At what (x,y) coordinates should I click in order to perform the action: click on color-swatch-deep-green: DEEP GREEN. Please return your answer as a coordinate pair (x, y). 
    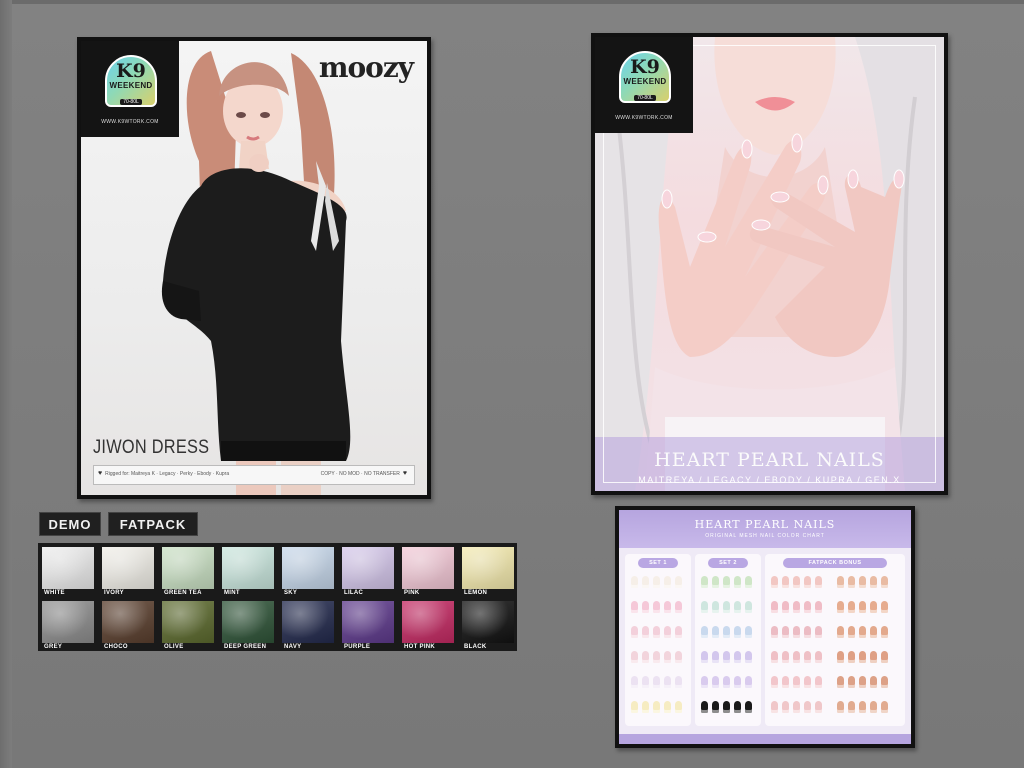
    Looking at the image, I should click on (248, 625).